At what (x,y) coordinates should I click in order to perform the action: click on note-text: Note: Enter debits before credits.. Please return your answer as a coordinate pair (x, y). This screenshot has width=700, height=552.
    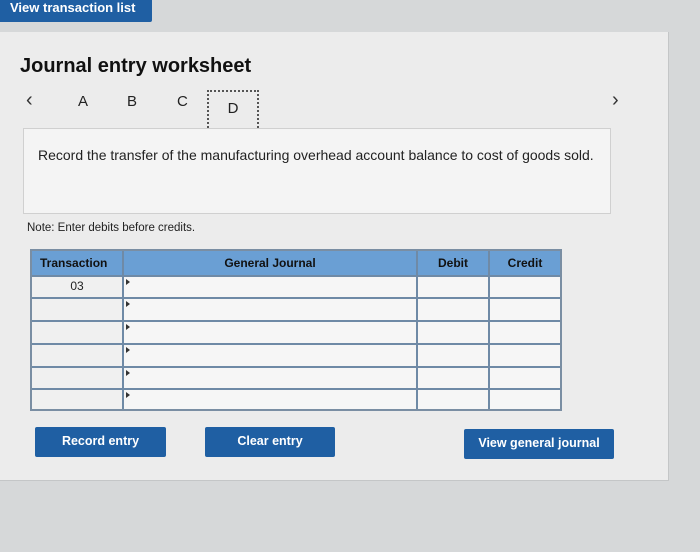
    Looking at the image, I should click on (111, 228).